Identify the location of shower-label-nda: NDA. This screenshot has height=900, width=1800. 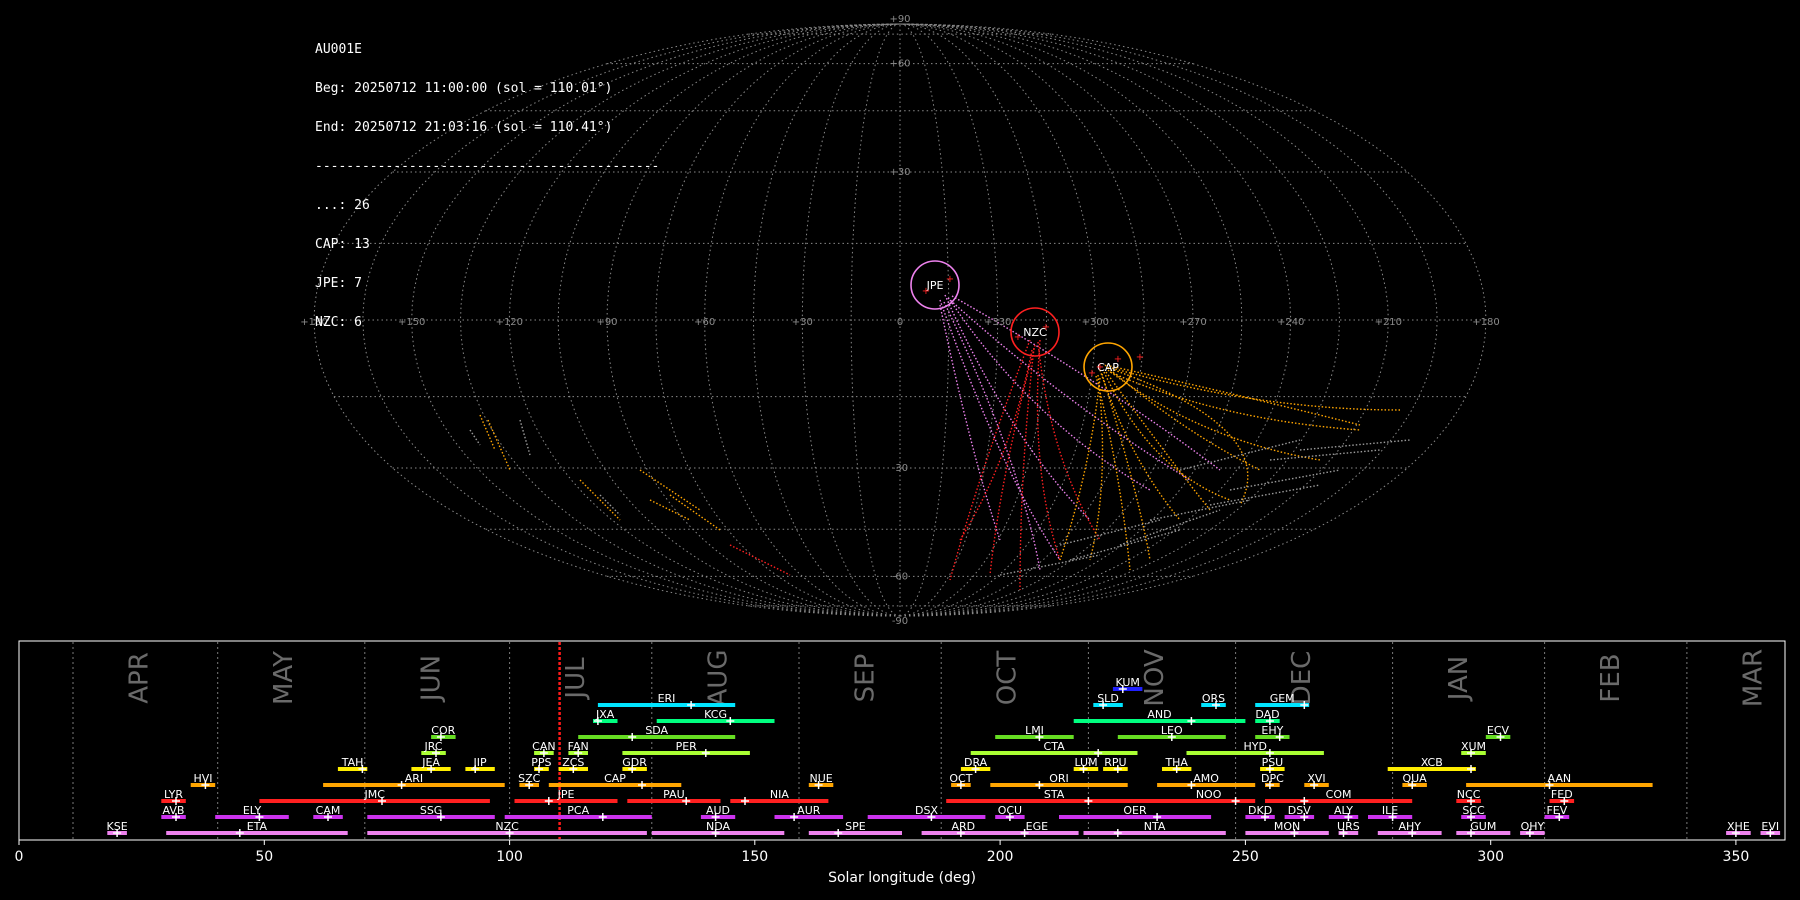
(718, 826).